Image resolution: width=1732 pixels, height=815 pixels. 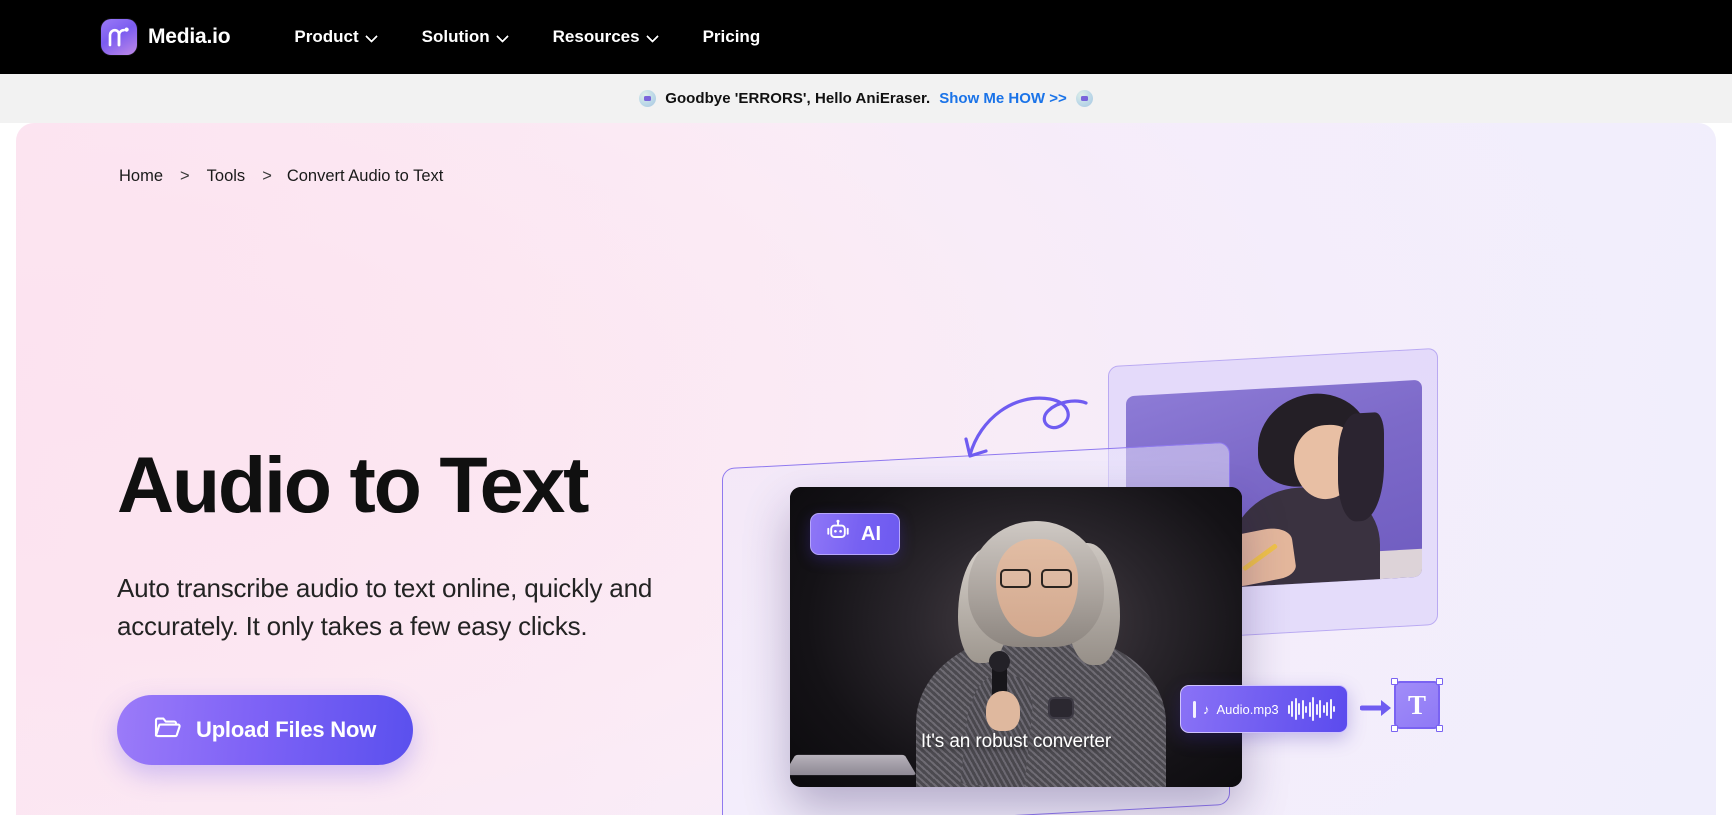 I want to click on upload-files-button: Upload Files Now, so click(x=265, y=730).